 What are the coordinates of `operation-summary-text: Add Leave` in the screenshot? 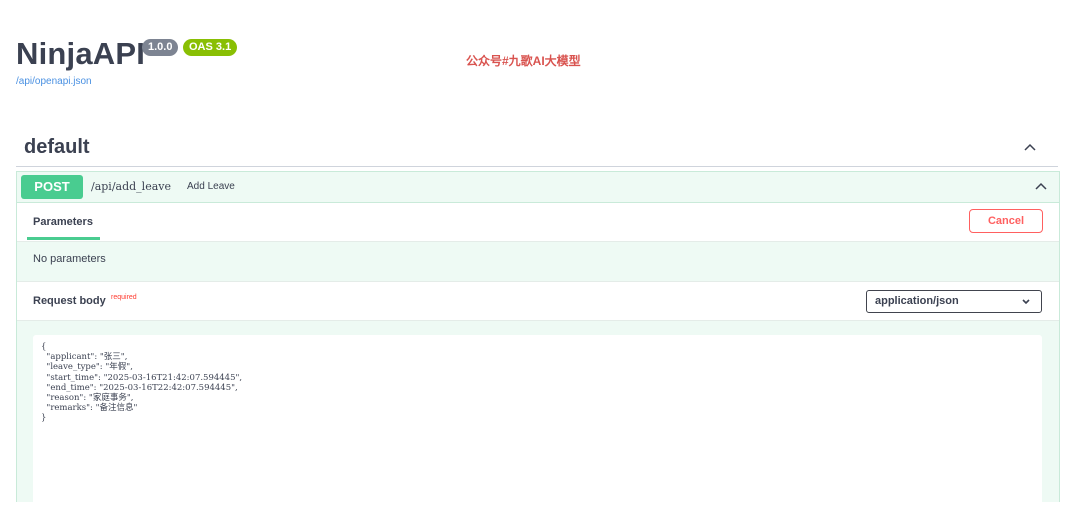 It's located at (211, 186).